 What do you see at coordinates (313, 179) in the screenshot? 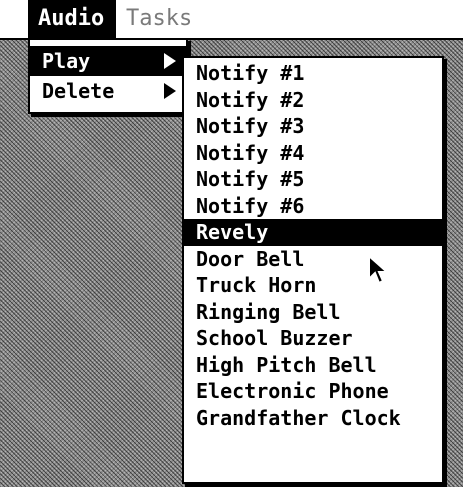
I see `submenu-item-notify-5: Notify #5` at bounding box center [313, 179].